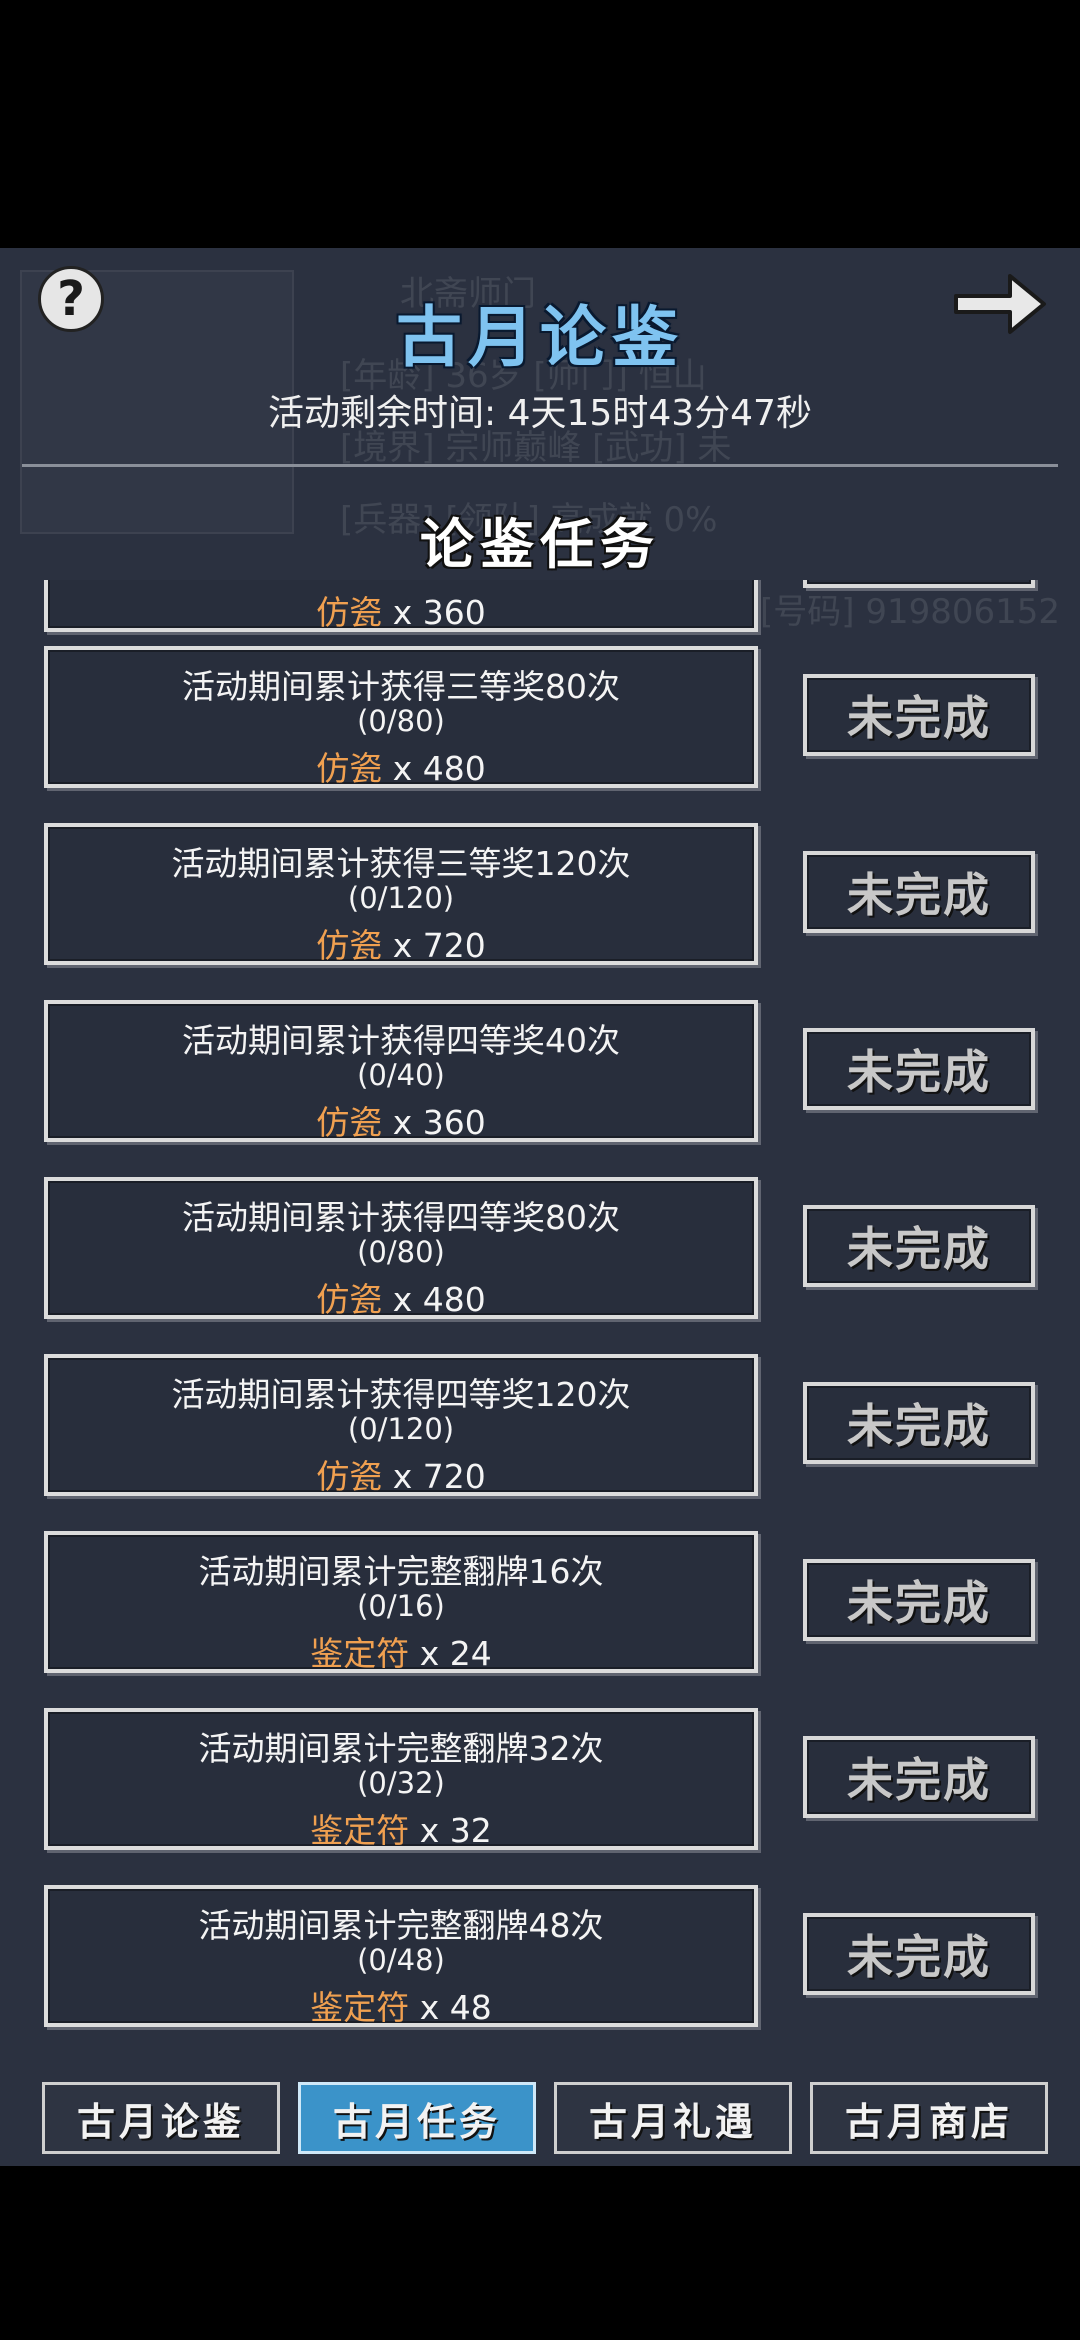 The width and height of the screenshot is (1080, 2340). Describe the element at coordinates (540, 544) in the screenshot. I see `section-title: 论鉴任务` at that location.